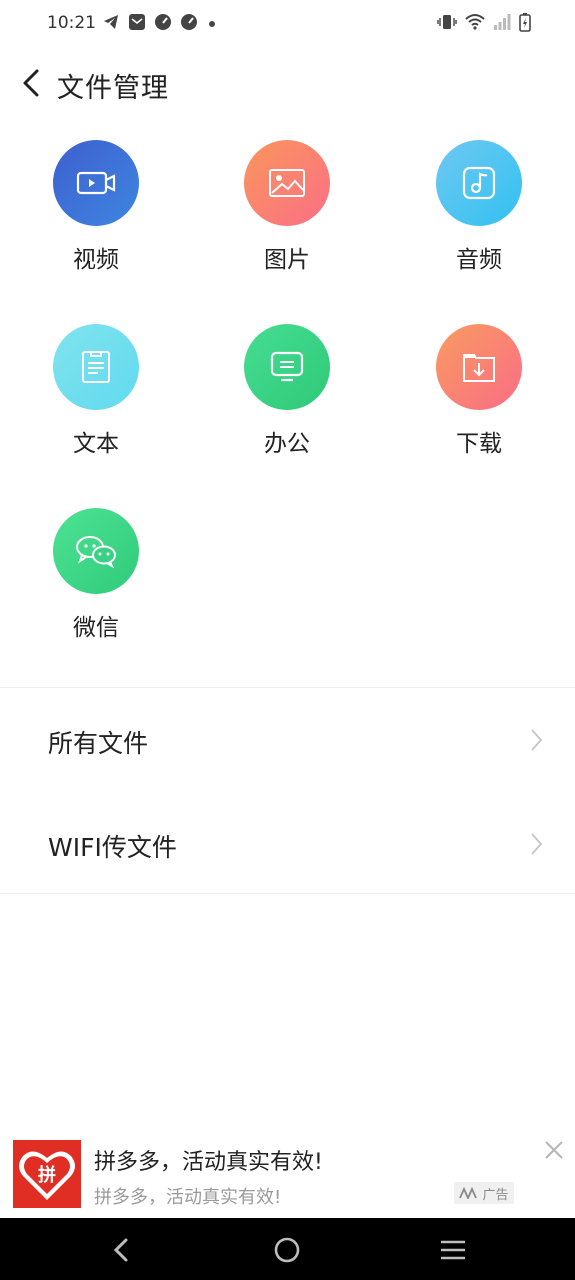 Image resolution: width=575 pixels, height=1280 pixels. What do you see at coordinates (287, 24) in the screenshot?
I see `status-bar: 10:21` at bounding box center [287, 24].